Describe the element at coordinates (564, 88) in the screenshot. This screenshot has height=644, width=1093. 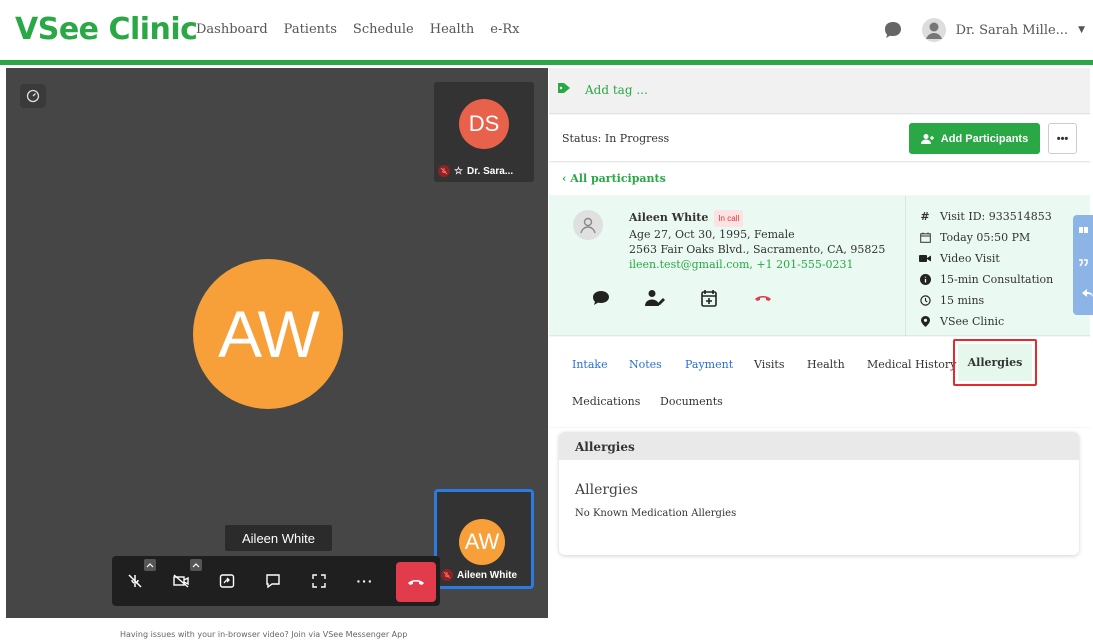
I see `tag-icon` at that location.